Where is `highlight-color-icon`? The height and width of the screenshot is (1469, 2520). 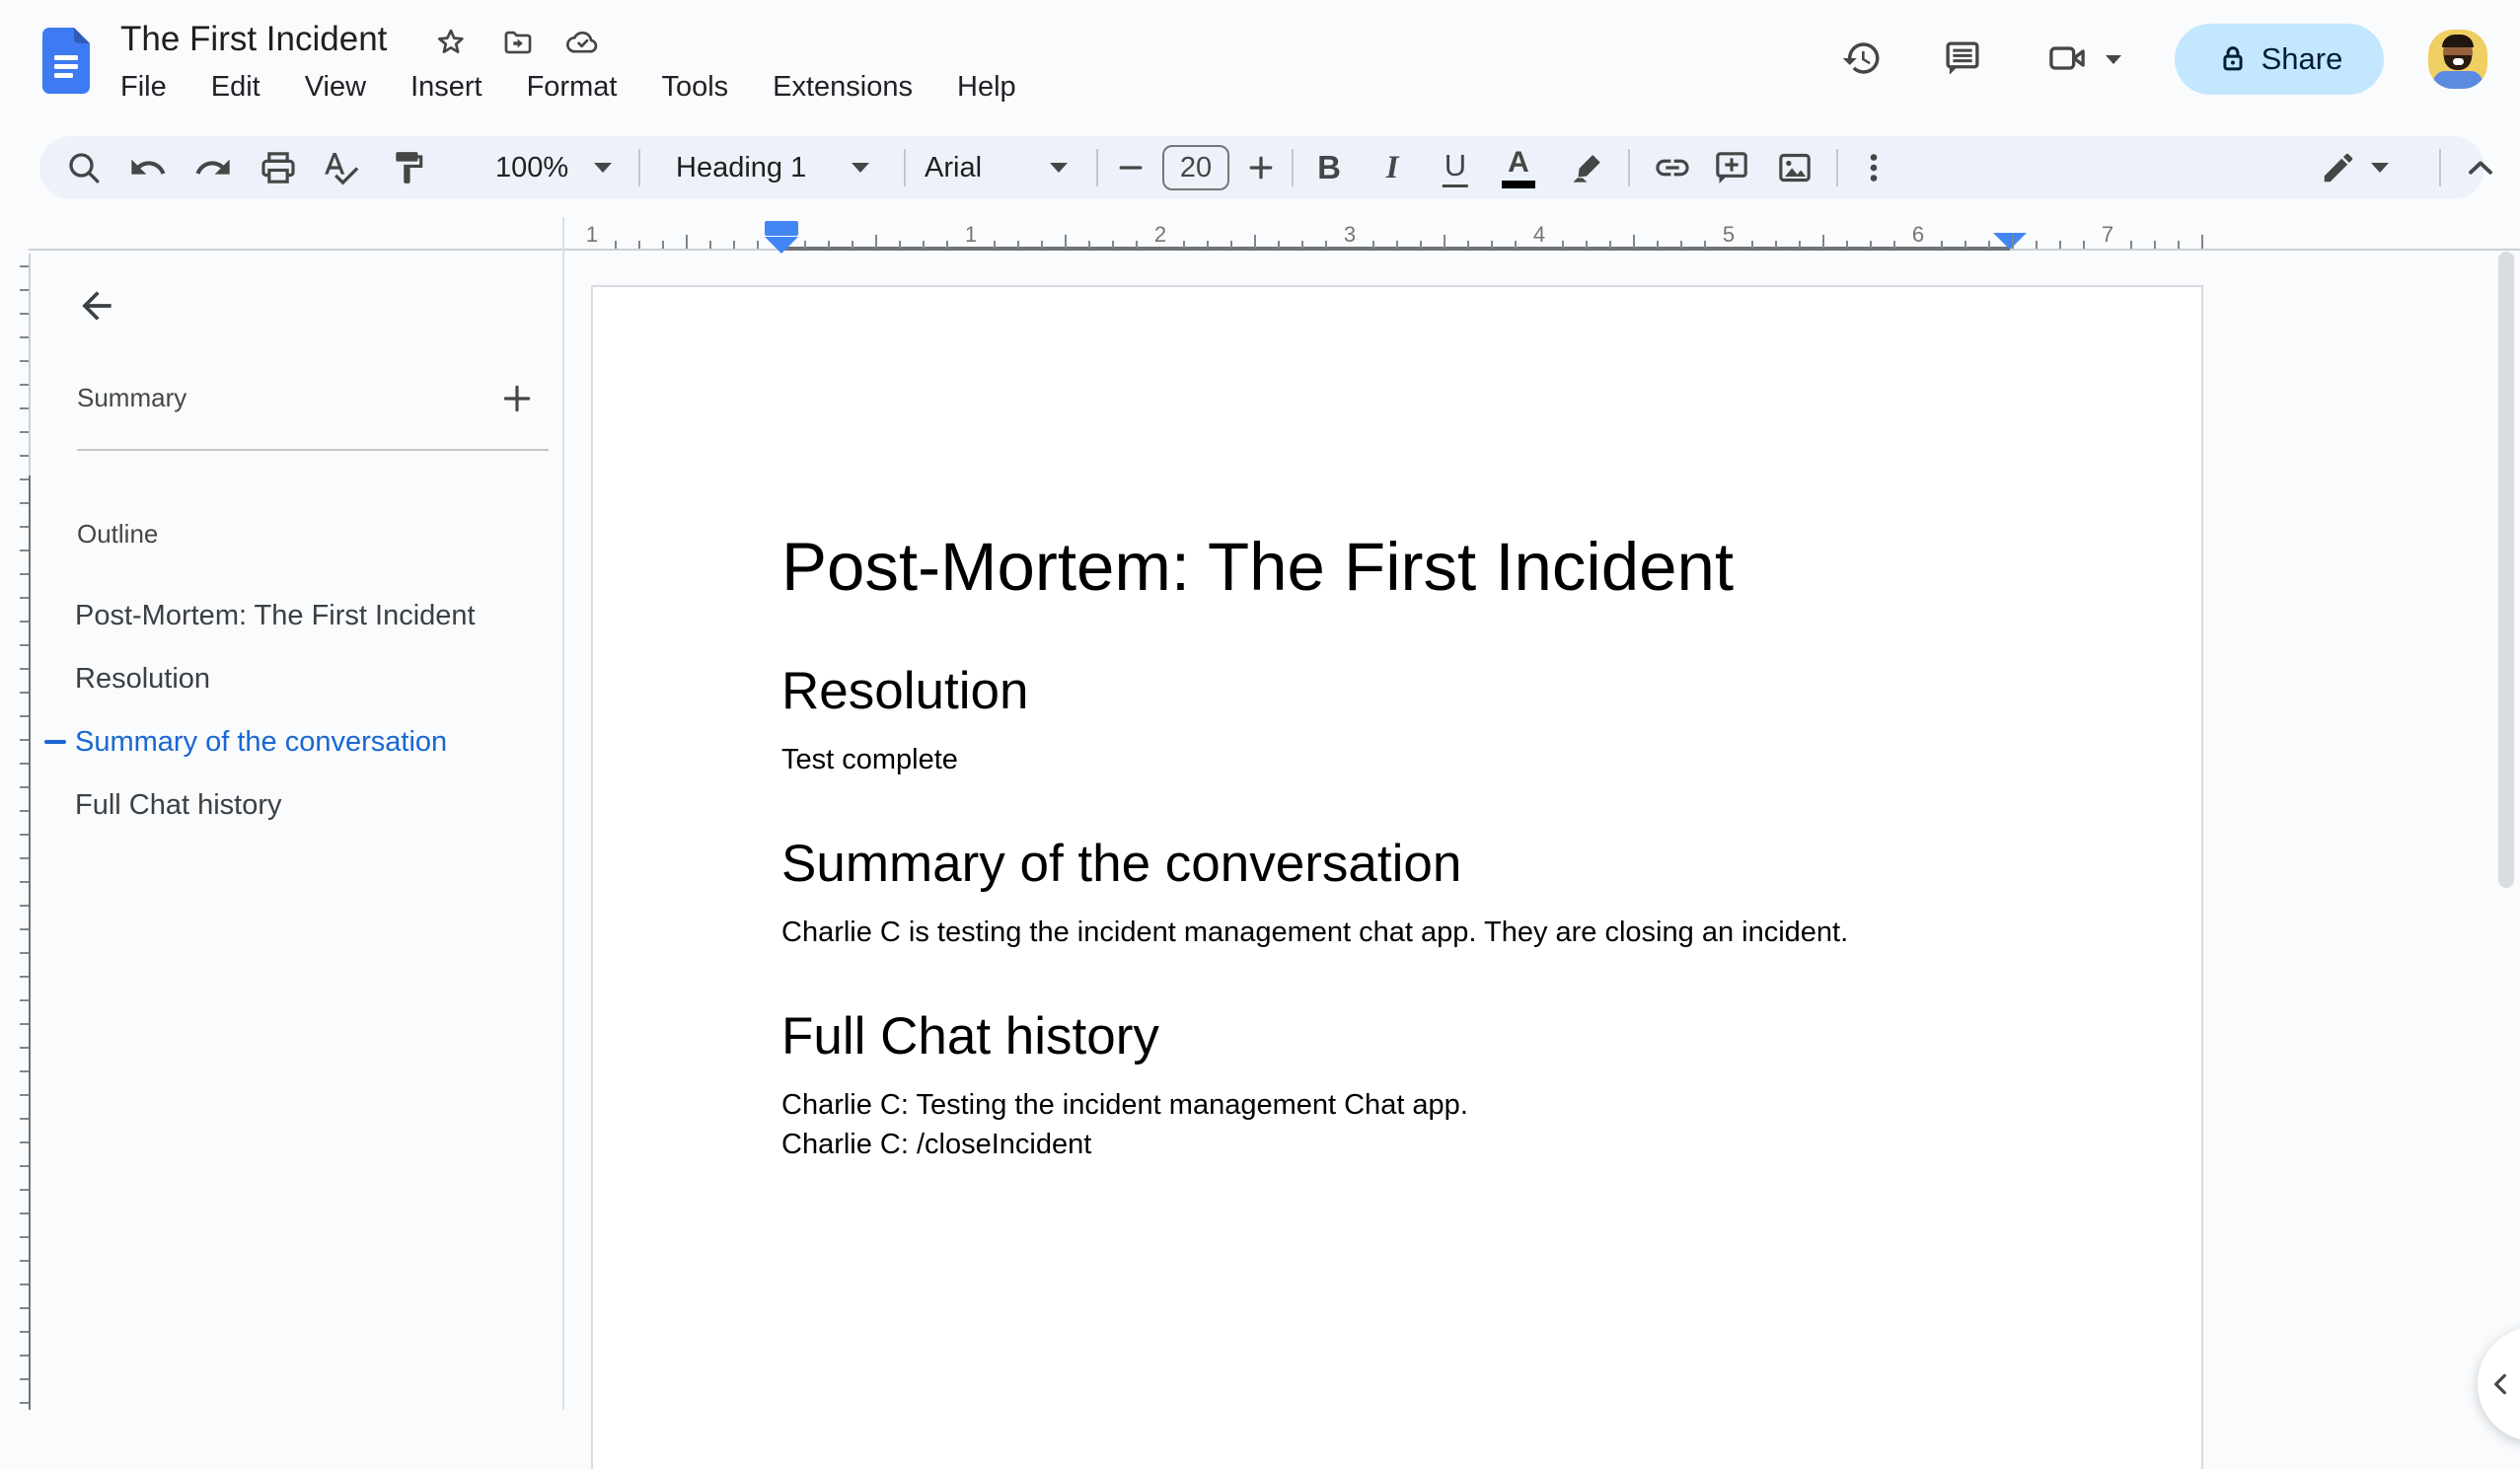
highlight-color-icon is located at coordinates (1587, 167).